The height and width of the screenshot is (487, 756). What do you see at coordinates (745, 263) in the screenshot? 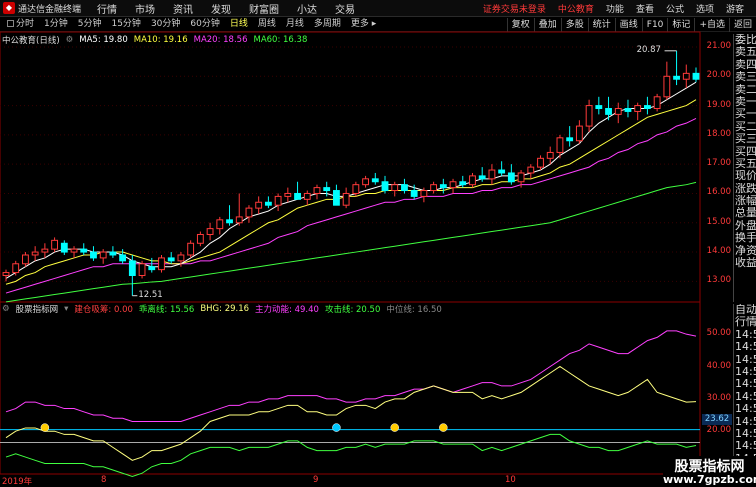
I see `quote-field-label: 收益` at bounding box center [745, 263].